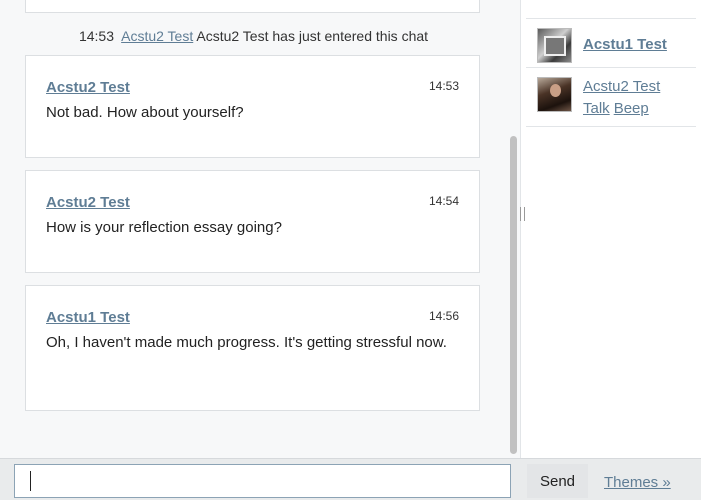  What do you see at coordinates (557, 481) in the screenshot?
I see `send-button: Send` at bounding box center [557, 481].